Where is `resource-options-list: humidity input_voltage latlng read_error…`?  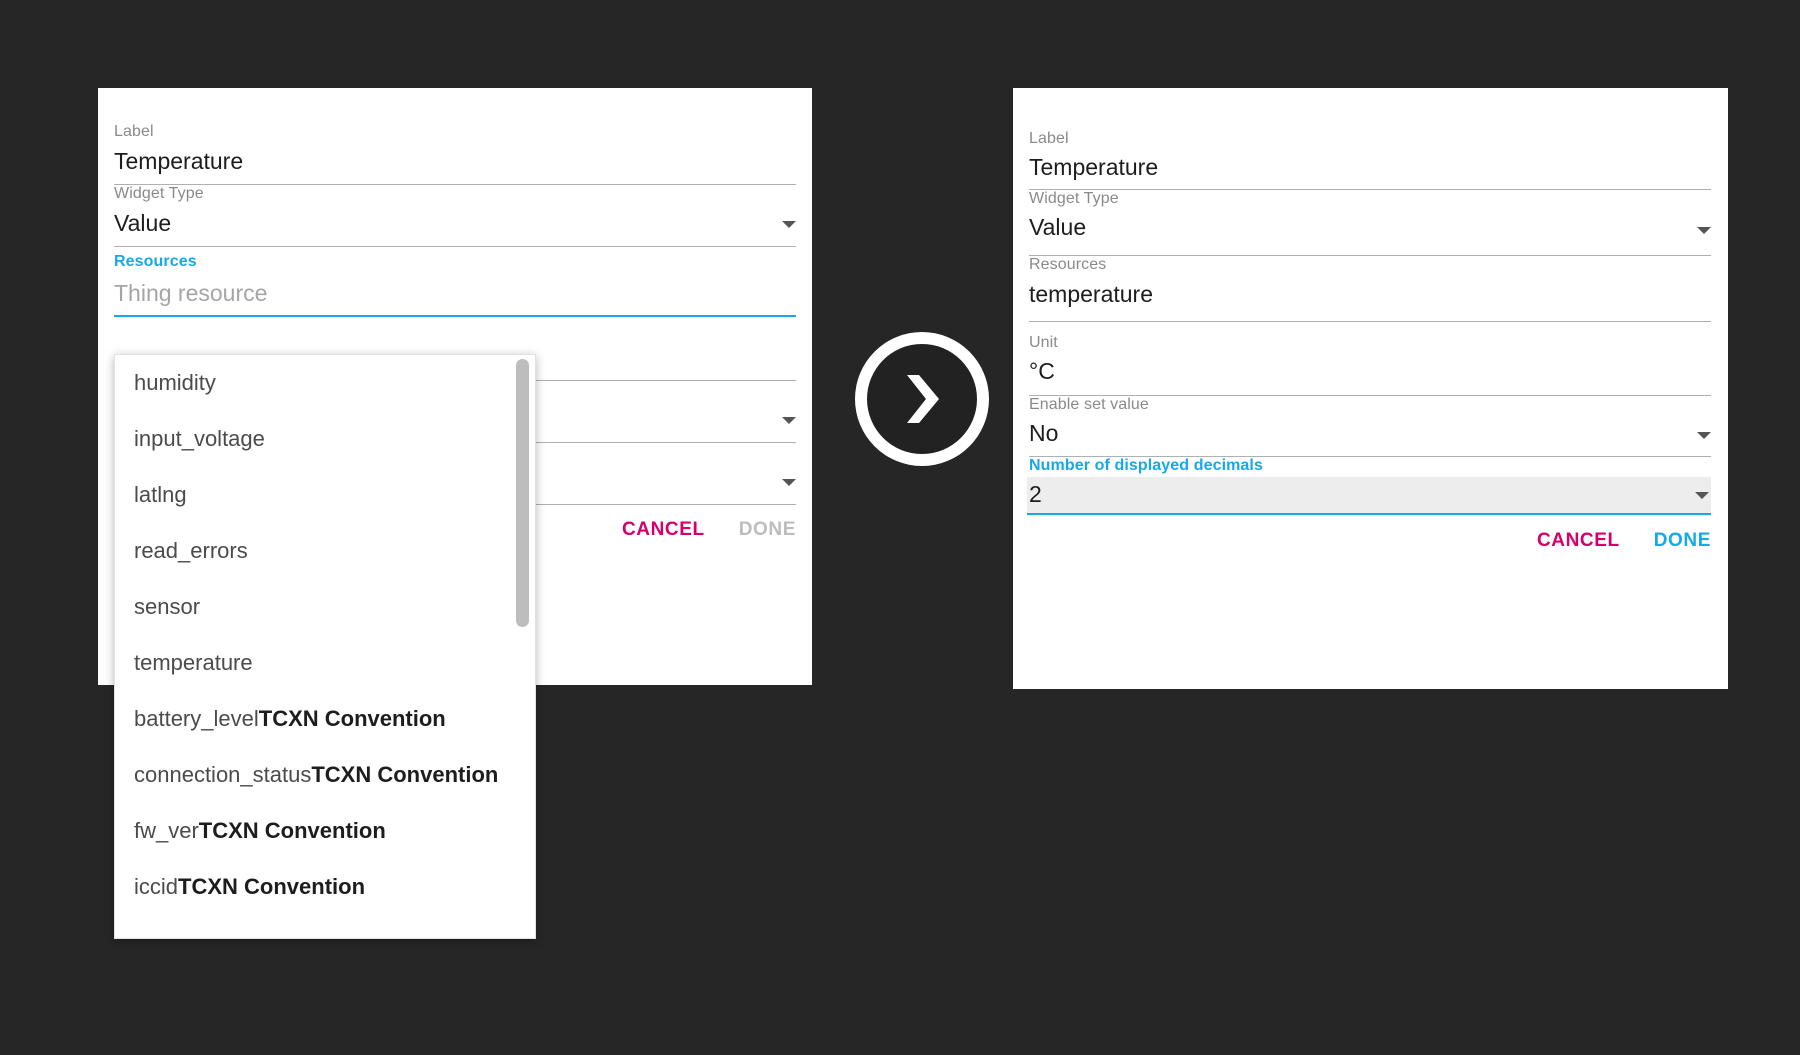
resource-options-list: humidity input_voltage latlng read_error… is located at coordinates (325, 635).